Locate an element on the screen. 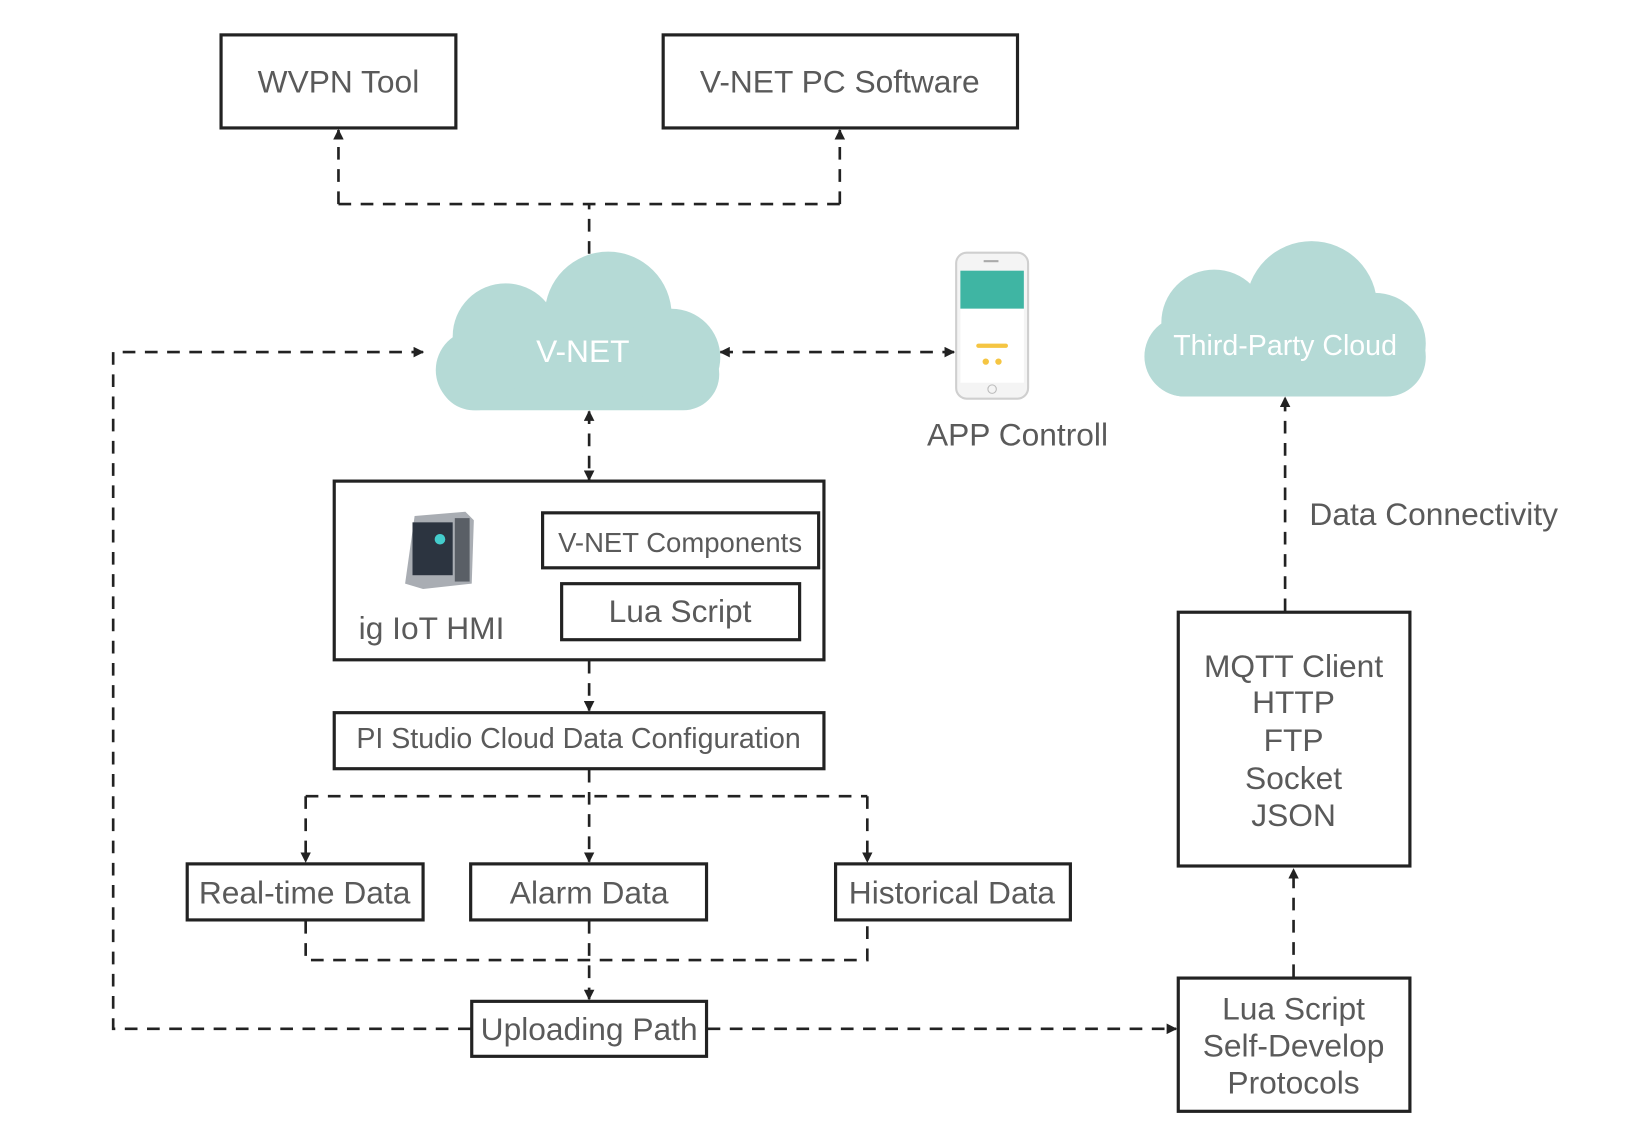 This screenshot has width=1650, height=1124. lua-self-develop-line: Self-Develop is located at coordinates (1294, 1046).